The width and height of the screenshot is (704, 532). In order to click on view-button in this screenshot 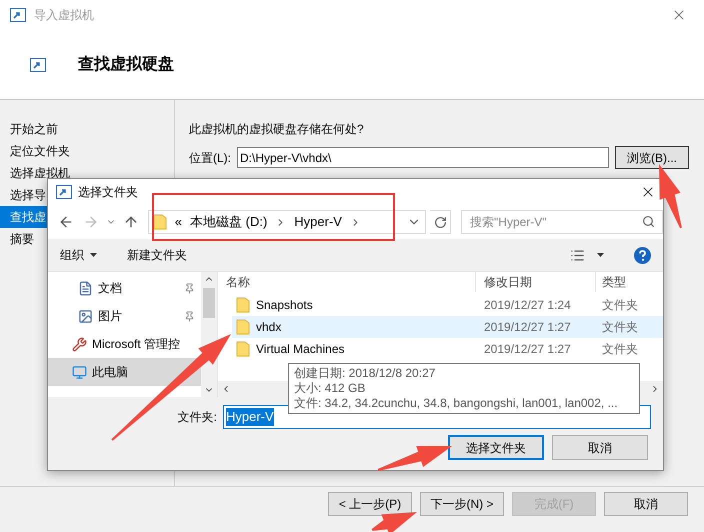, I will do `click(587, 255)`.